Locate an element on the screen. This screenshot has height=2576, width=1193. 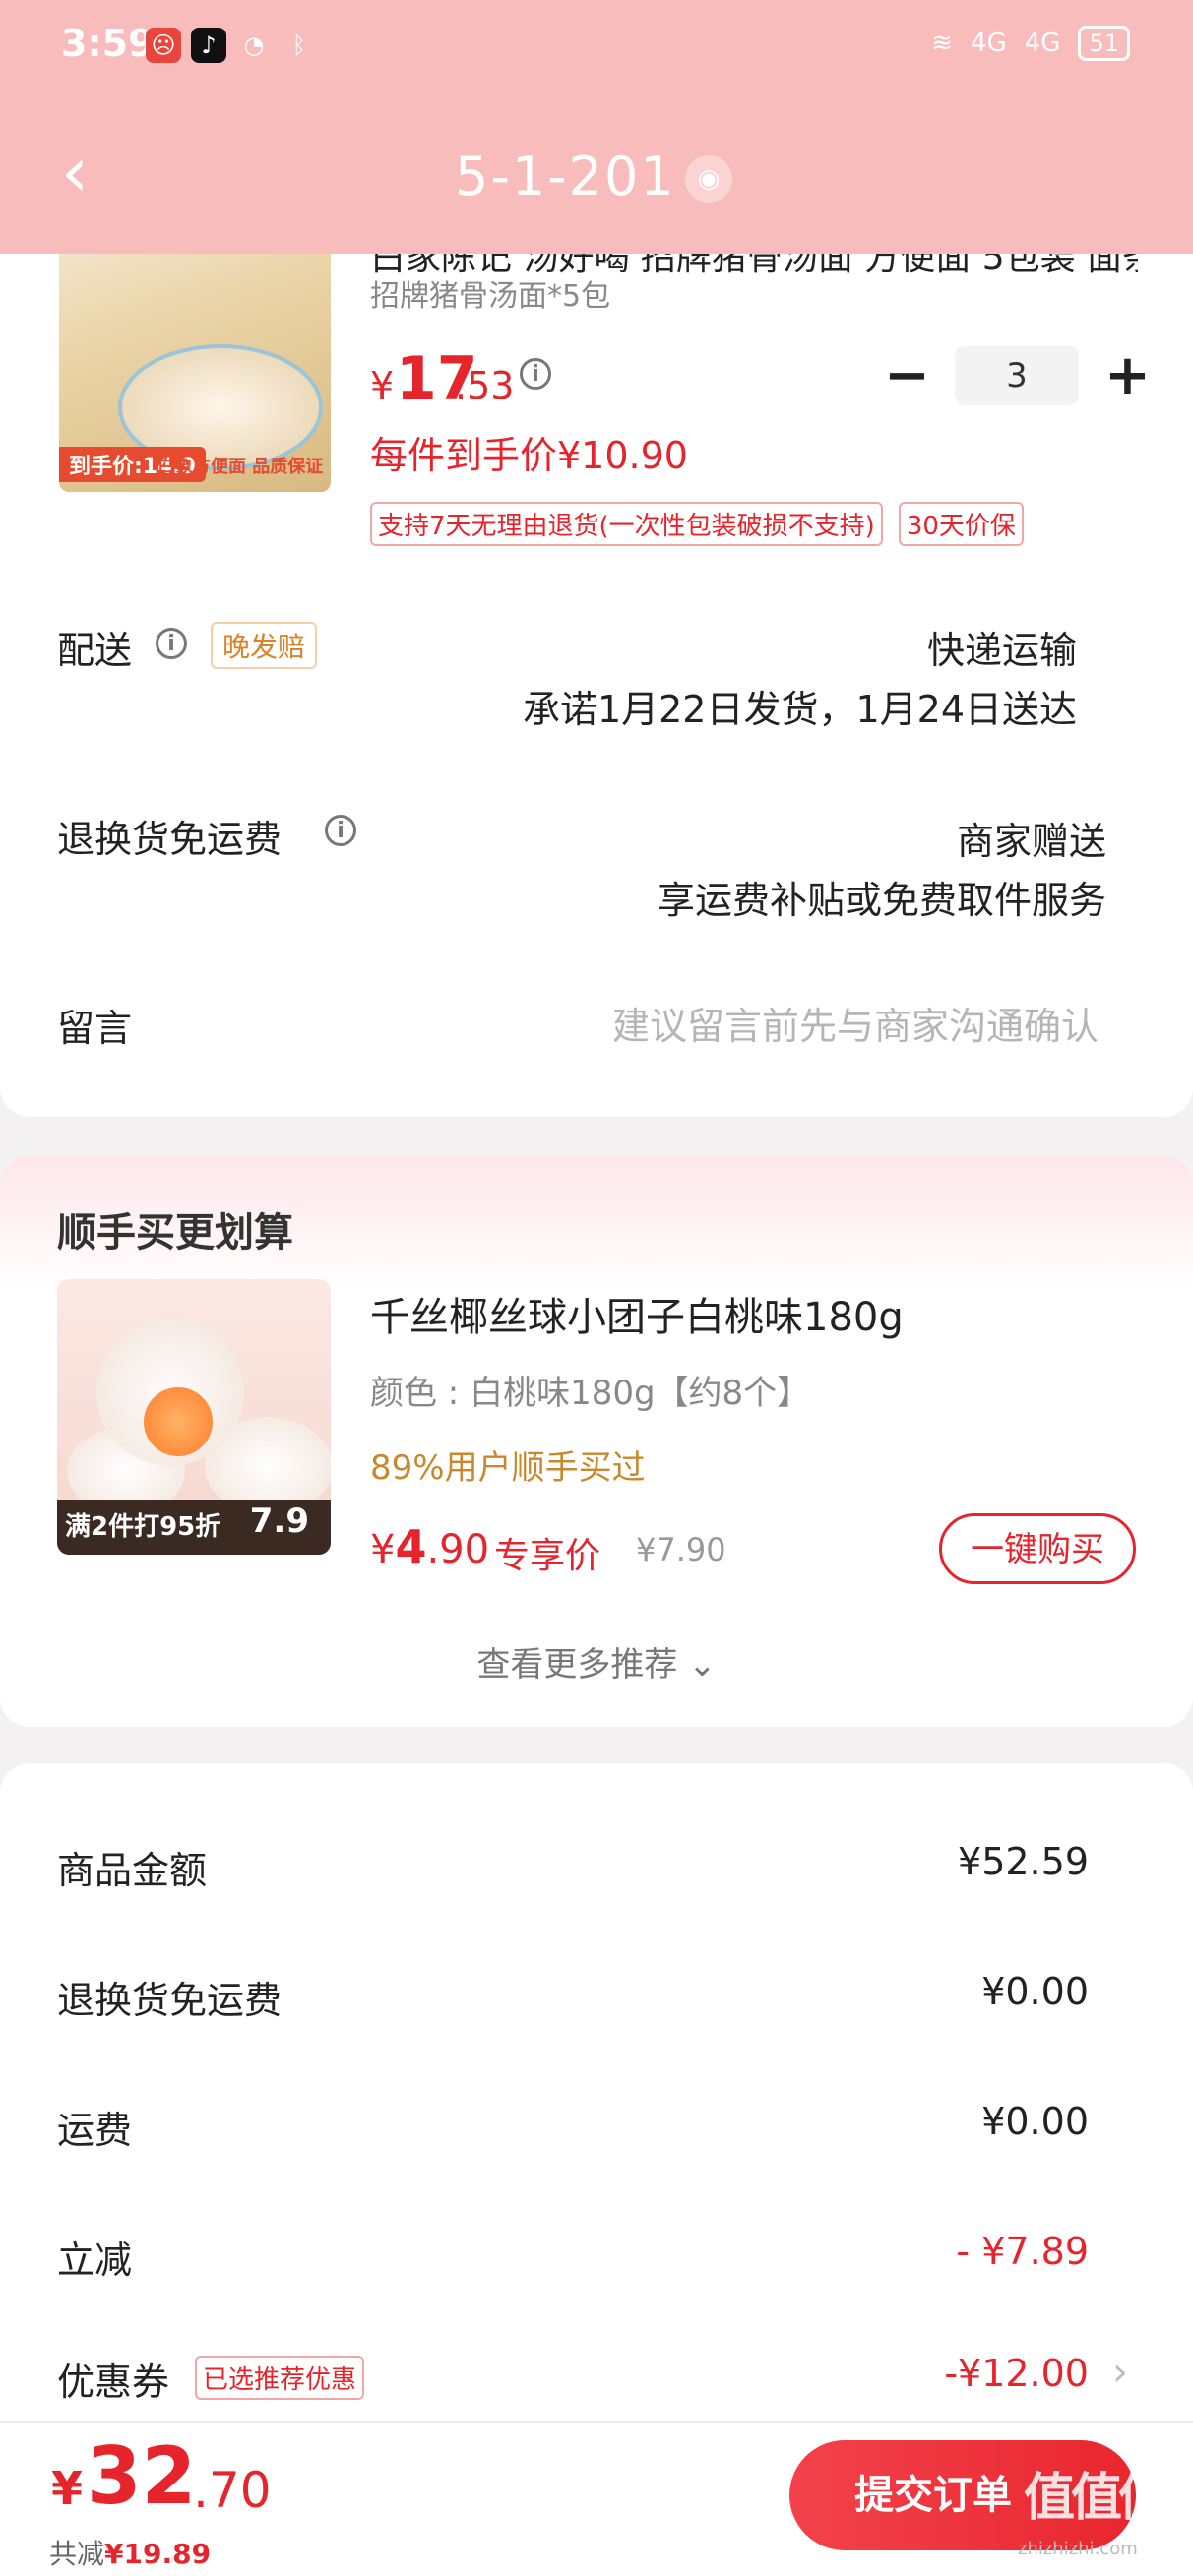
product-spec: 招牌猪骨汤面*5包 is located at coordinates (490, 293).